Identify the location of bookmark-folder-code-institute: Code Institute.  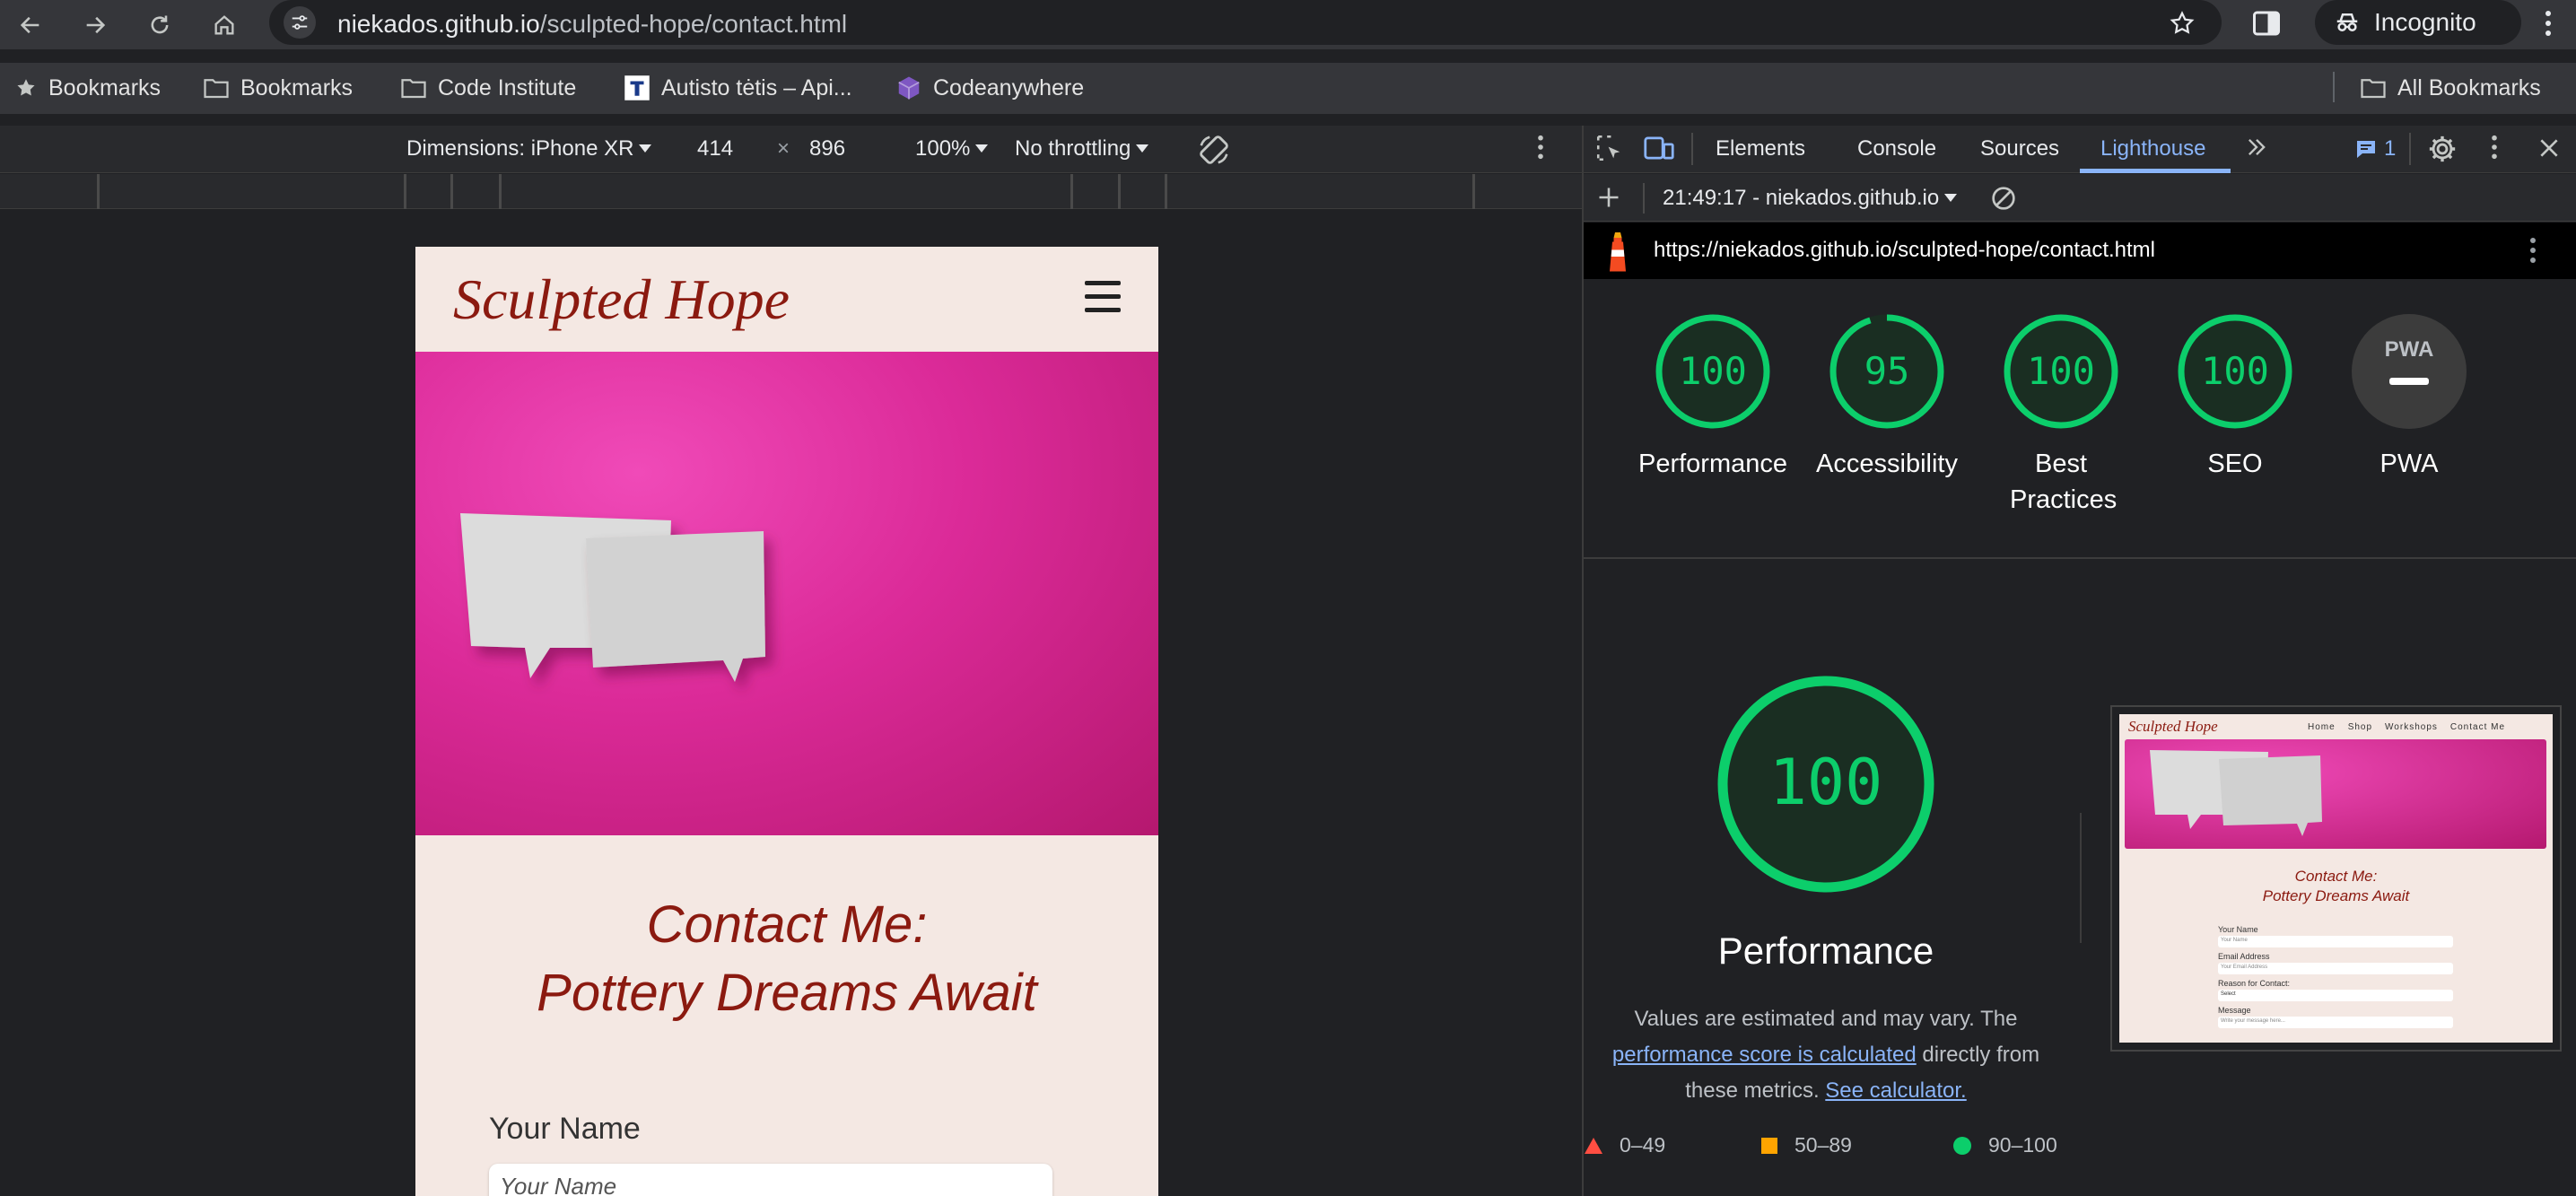
(488, 88).